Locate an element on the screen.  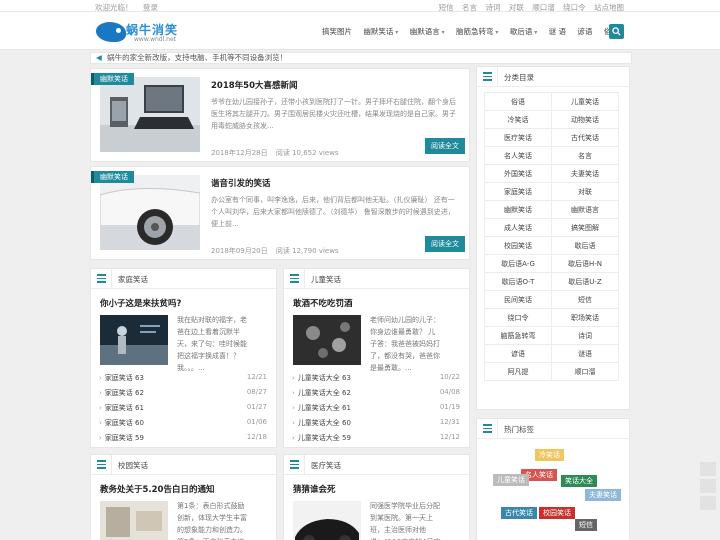
list-item: 家庭笑话 6001/06 is located at coordinates (183, 425).